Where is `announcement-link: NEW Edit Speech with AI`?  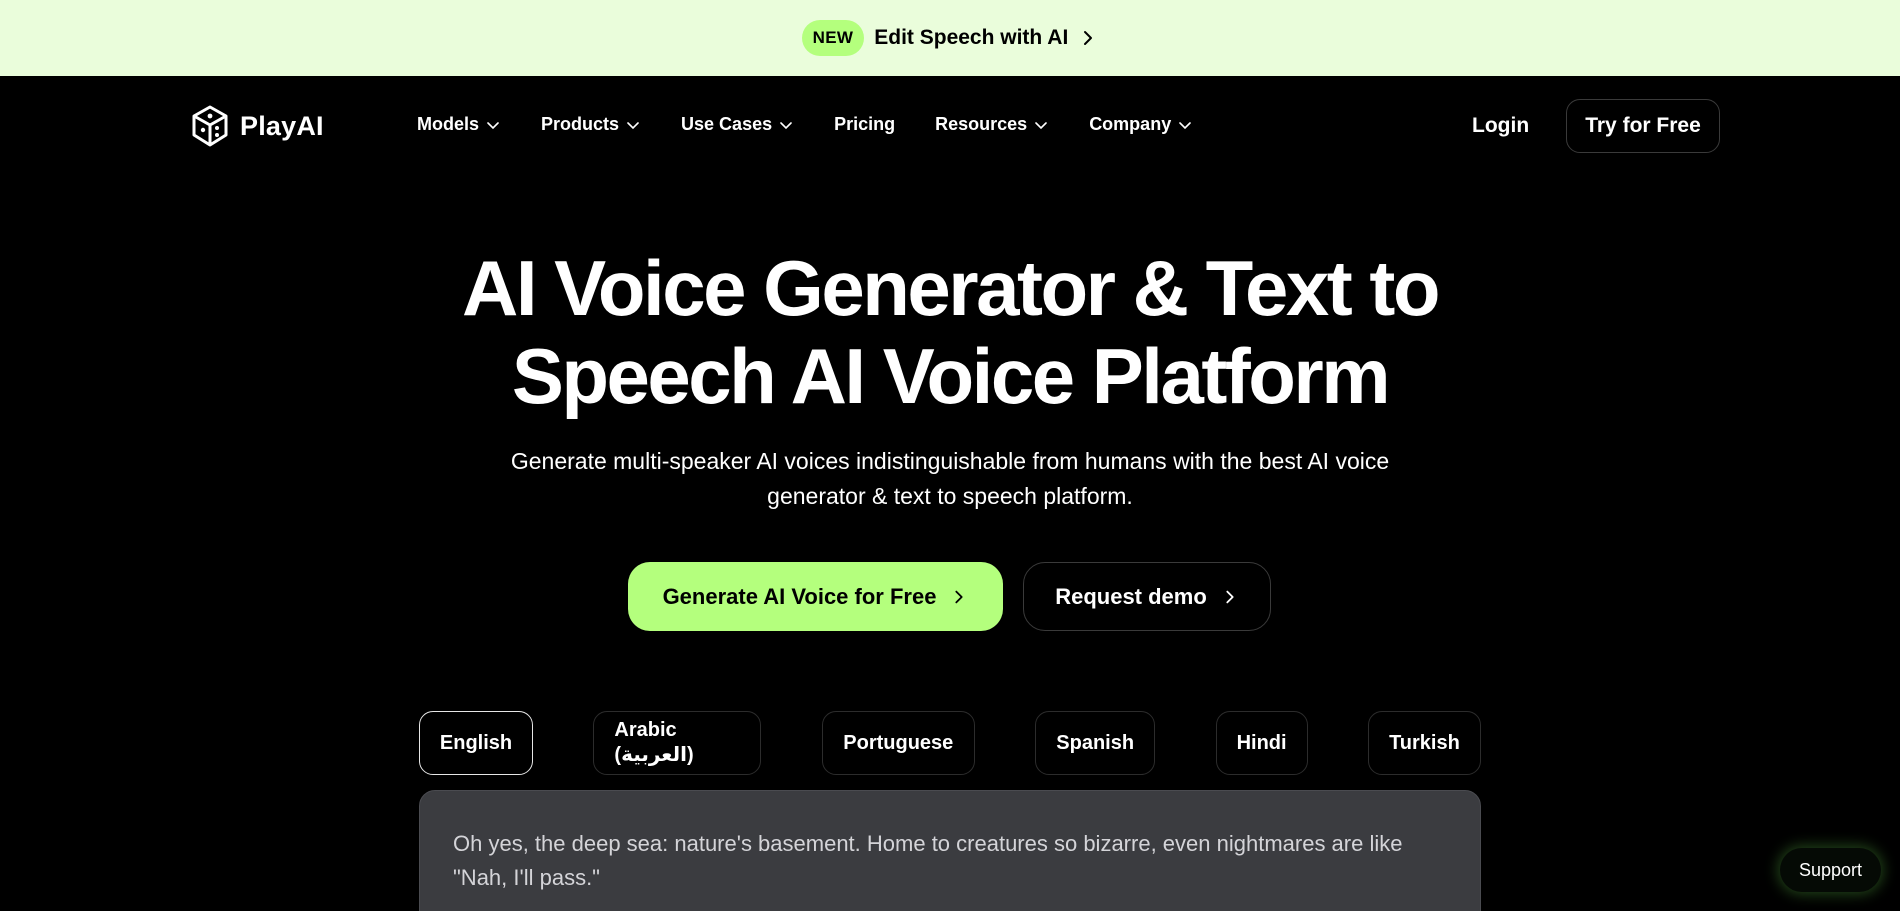
announcement-link: NEW Edit Speech with AI is located at coordinates (950, 38).